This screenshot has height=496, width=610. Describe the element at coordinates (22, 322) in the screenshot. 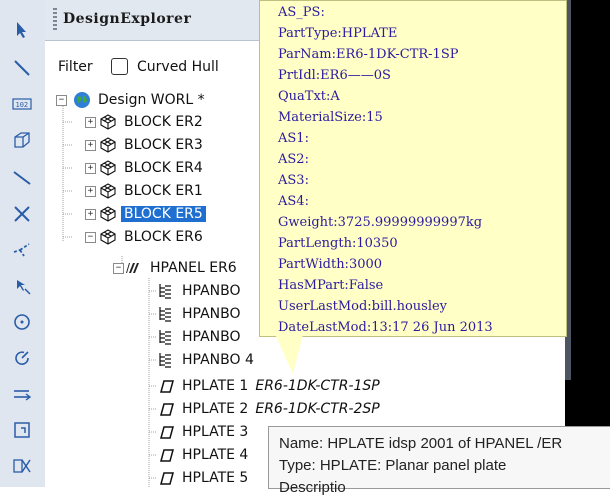

I see `circle-icon` at that location.